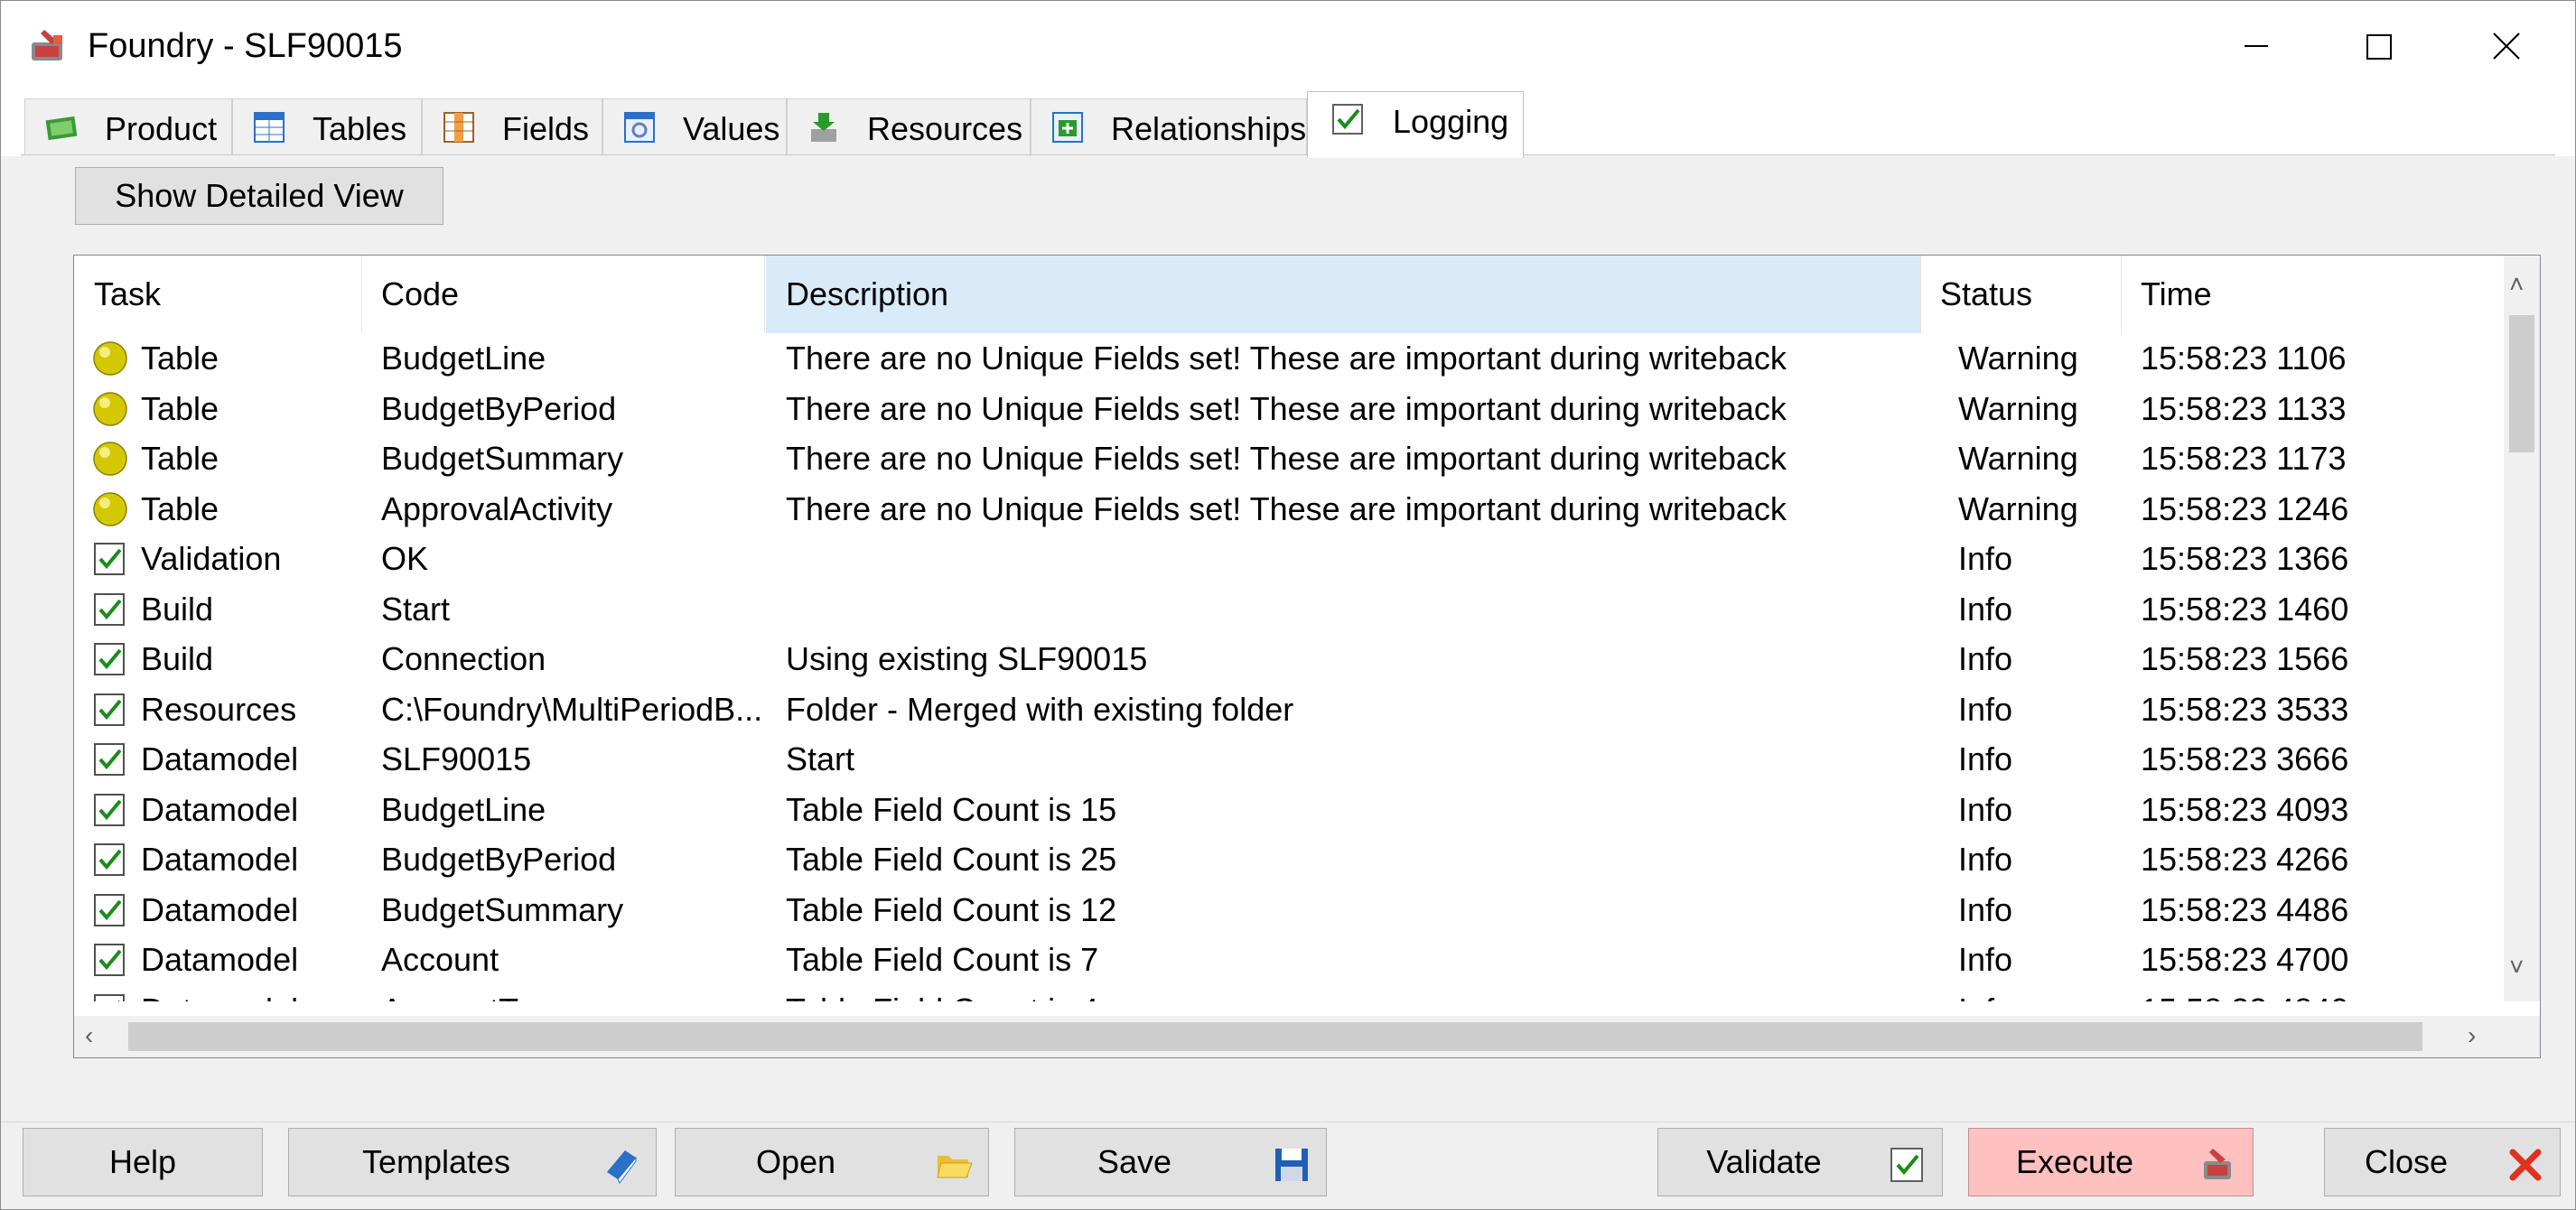 This screenshot has width=2576, height=1210. What do you see at coordinates (1171, 1162) in the screenshot?
I see `save-button: Save` at bounding box center [1171, 1162].